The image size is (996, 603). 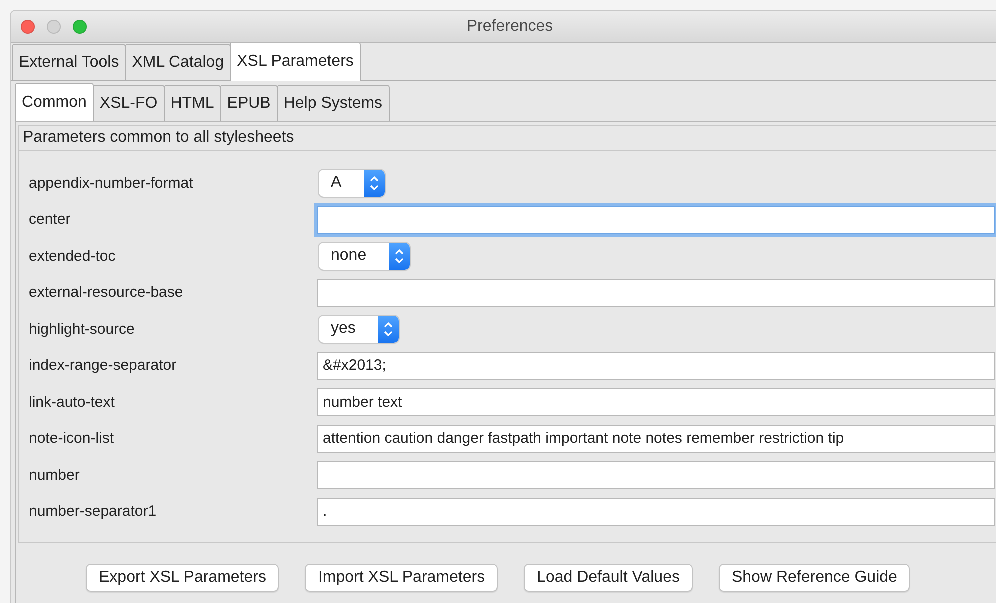 What do you see at coordinates (50, 219) in the screenshot?
I see `parameter-label: center` at bounding box center [50, 219].